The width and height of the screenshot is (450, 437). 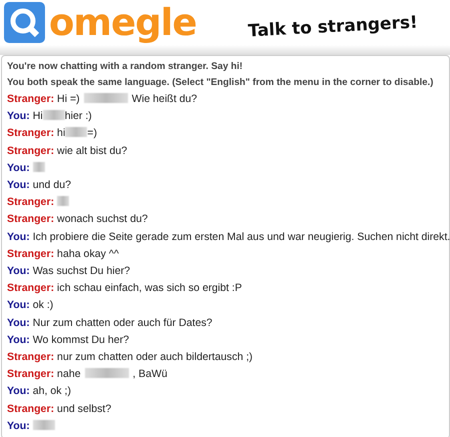 What do you see at coordinates (37, 116) in the screenshot?
I see `message-text: Hi` at bounding box center [37, 116].